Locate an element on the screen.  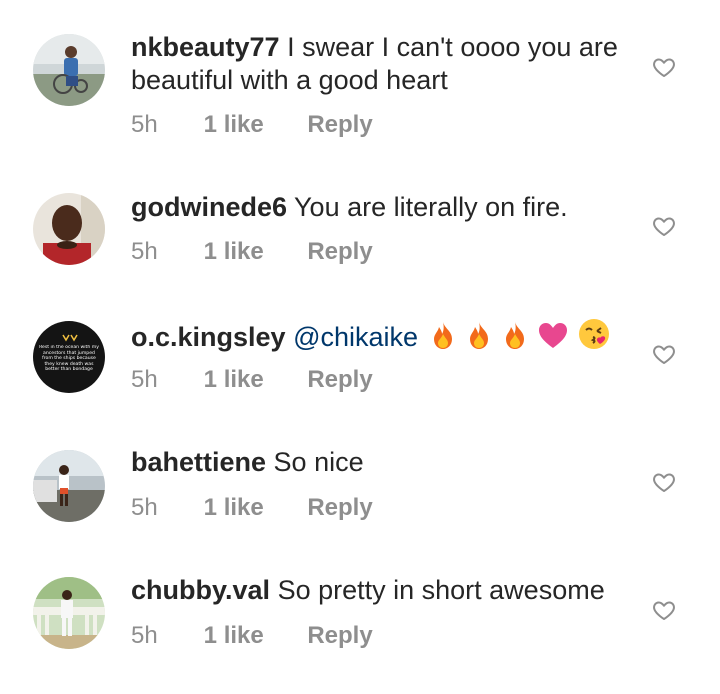
comment-username: godwinede6 is located at coordinates (209, 207).